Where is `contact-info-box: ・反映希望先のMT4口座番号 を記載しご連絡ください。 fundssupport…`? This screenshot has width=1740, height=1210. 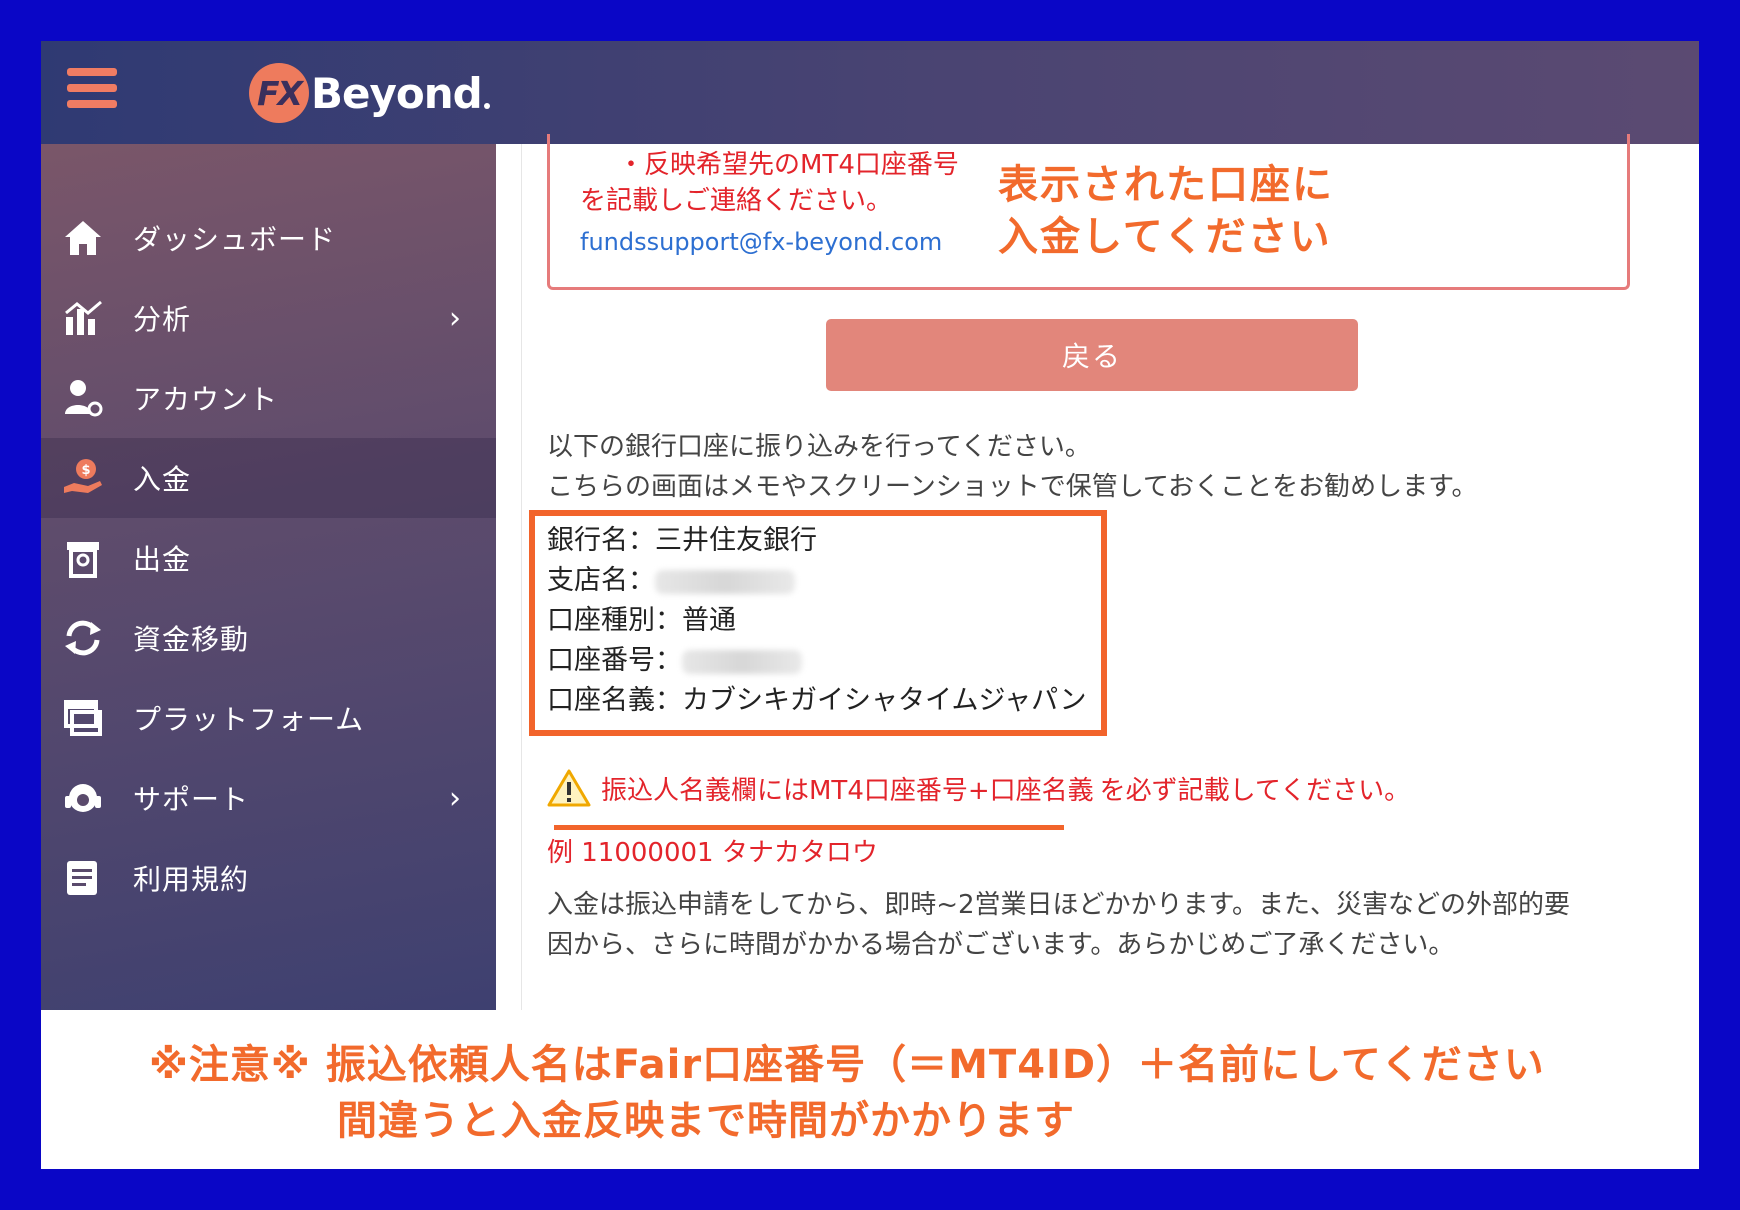
contact-info-box: ・反映希望先のMT4口座番号 を記載しご連絡ください。 fundssupport… is located at coordinates (1088, 212).